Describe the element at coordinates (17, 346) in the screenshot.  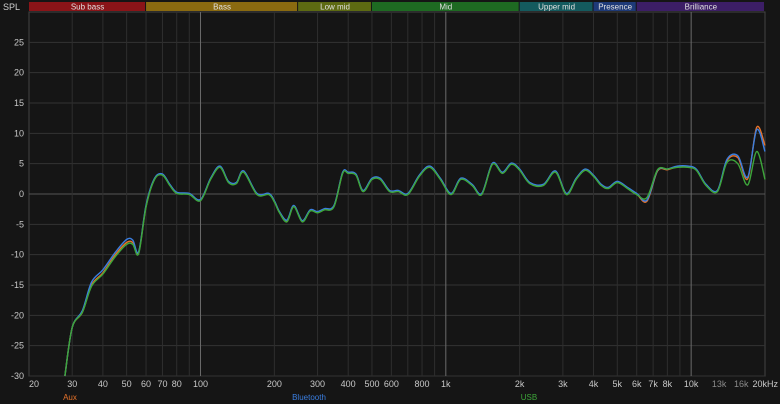
I see `y-tick-label: -25` at that location.